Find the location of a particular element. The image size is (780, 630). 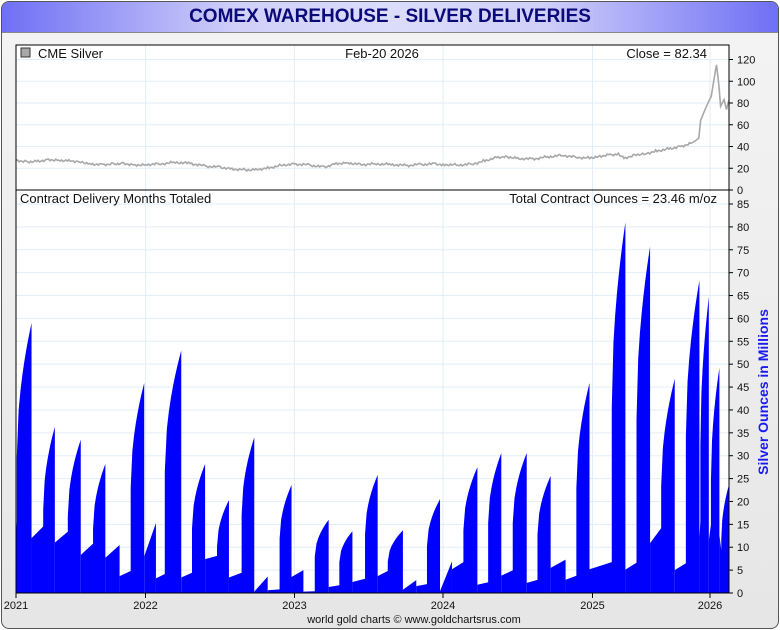

x-tick-label: 2026 is located at coordinates (710, 606).